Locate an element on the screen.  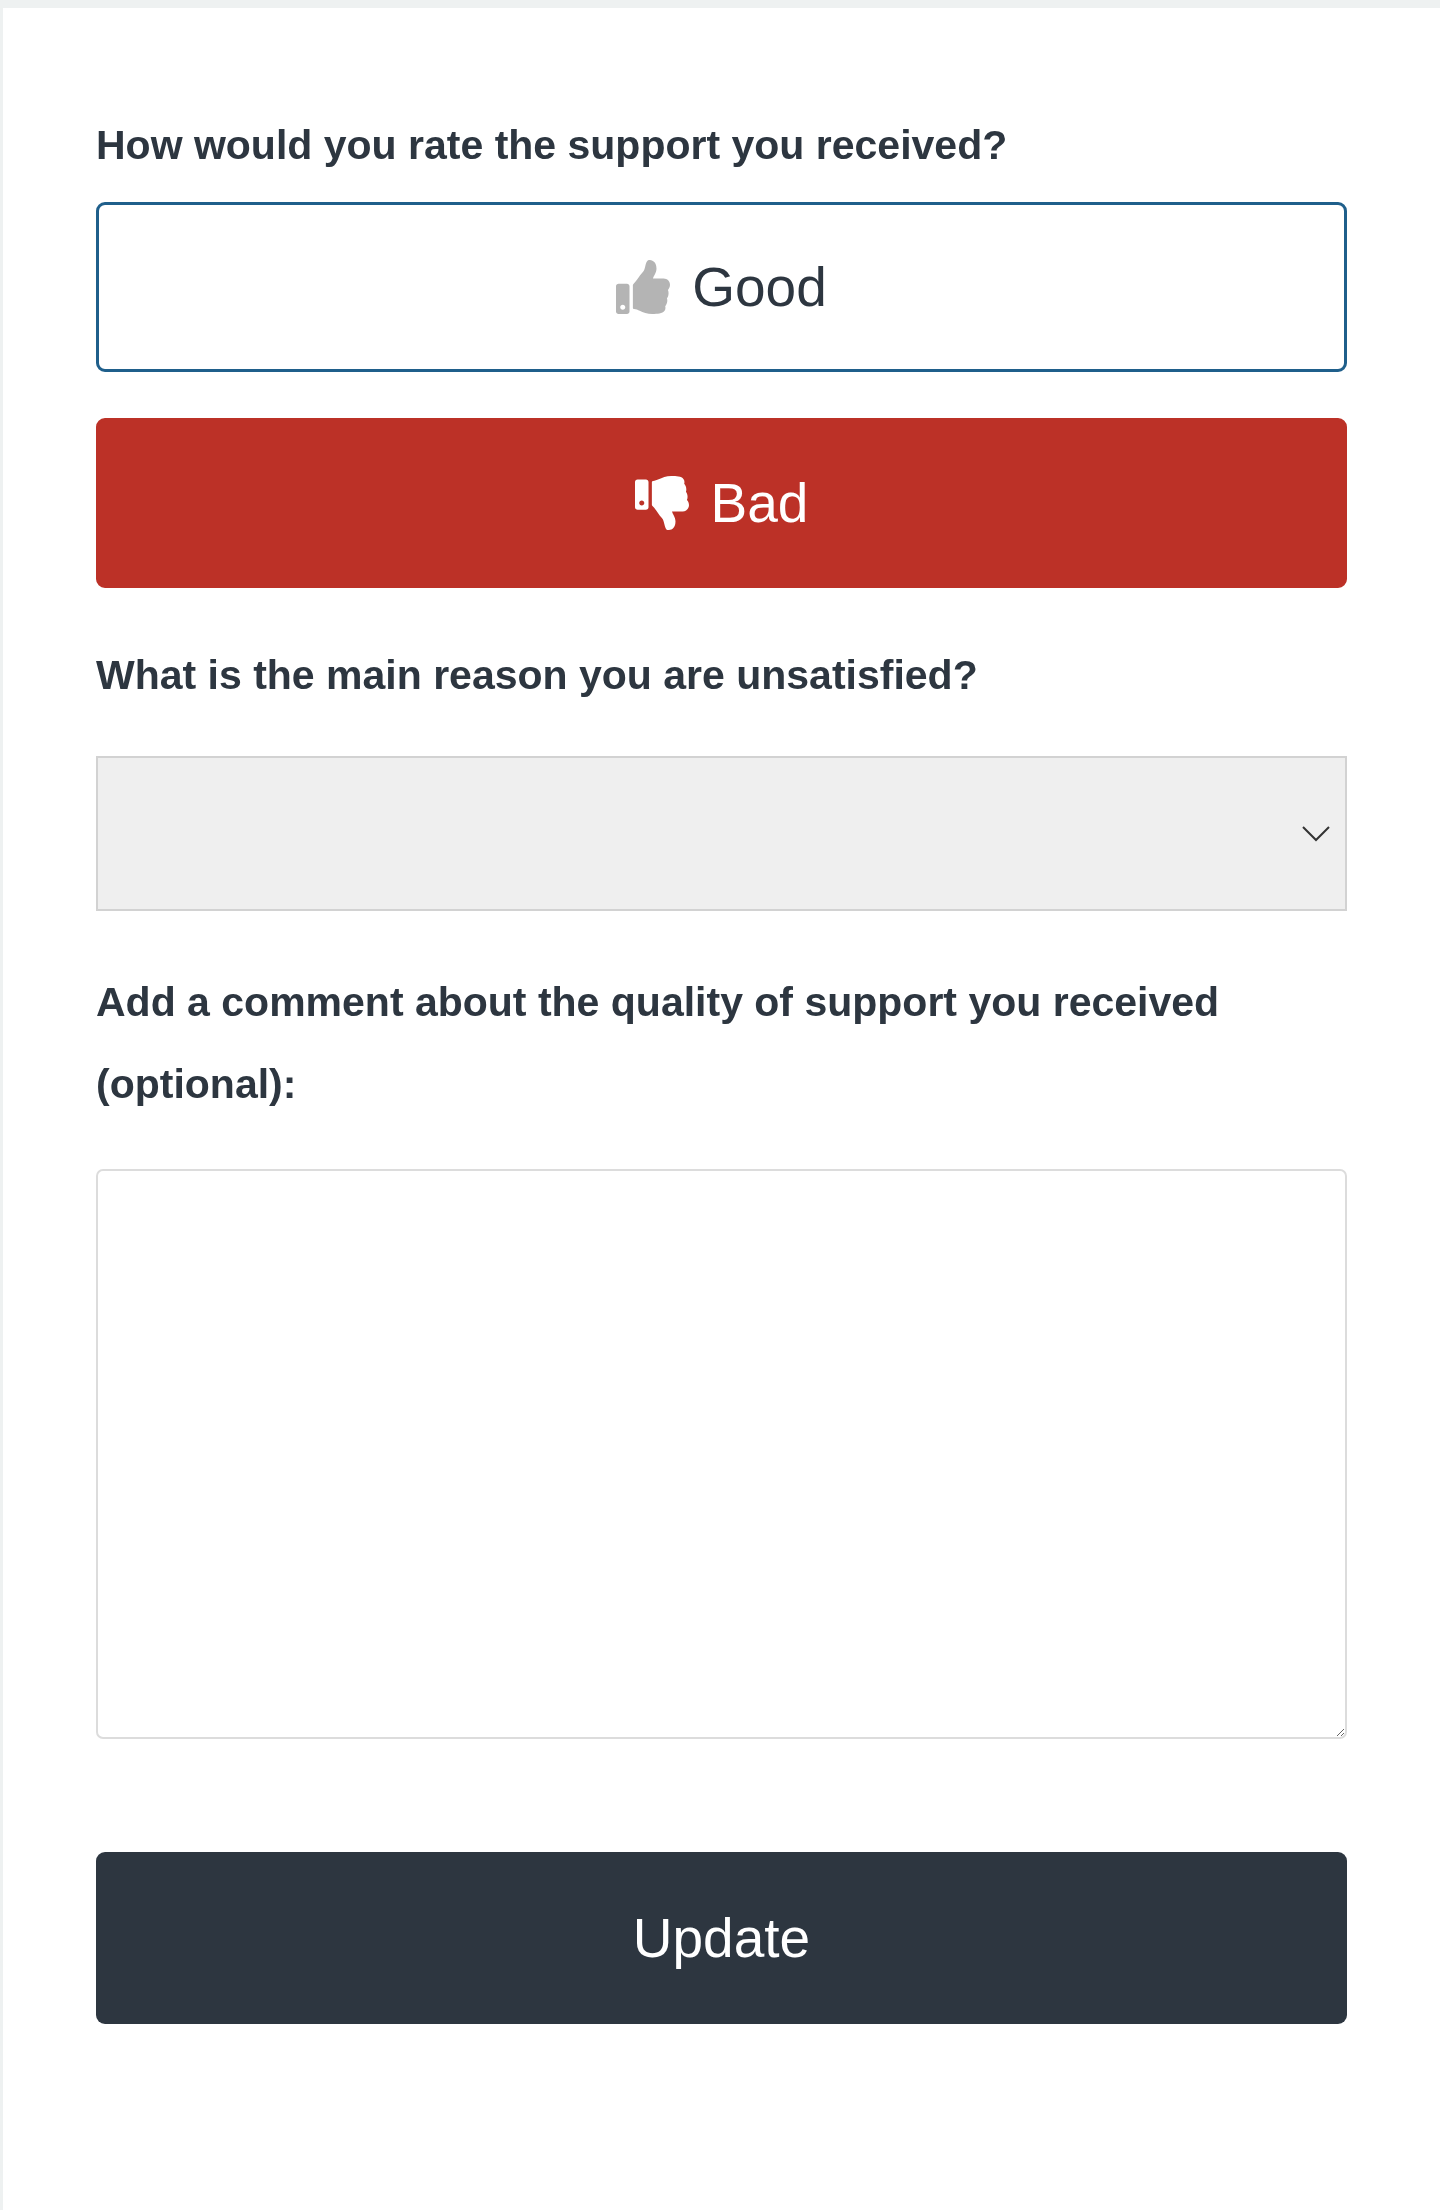
rating-option-button: Good is located at coordinates (721, 287).